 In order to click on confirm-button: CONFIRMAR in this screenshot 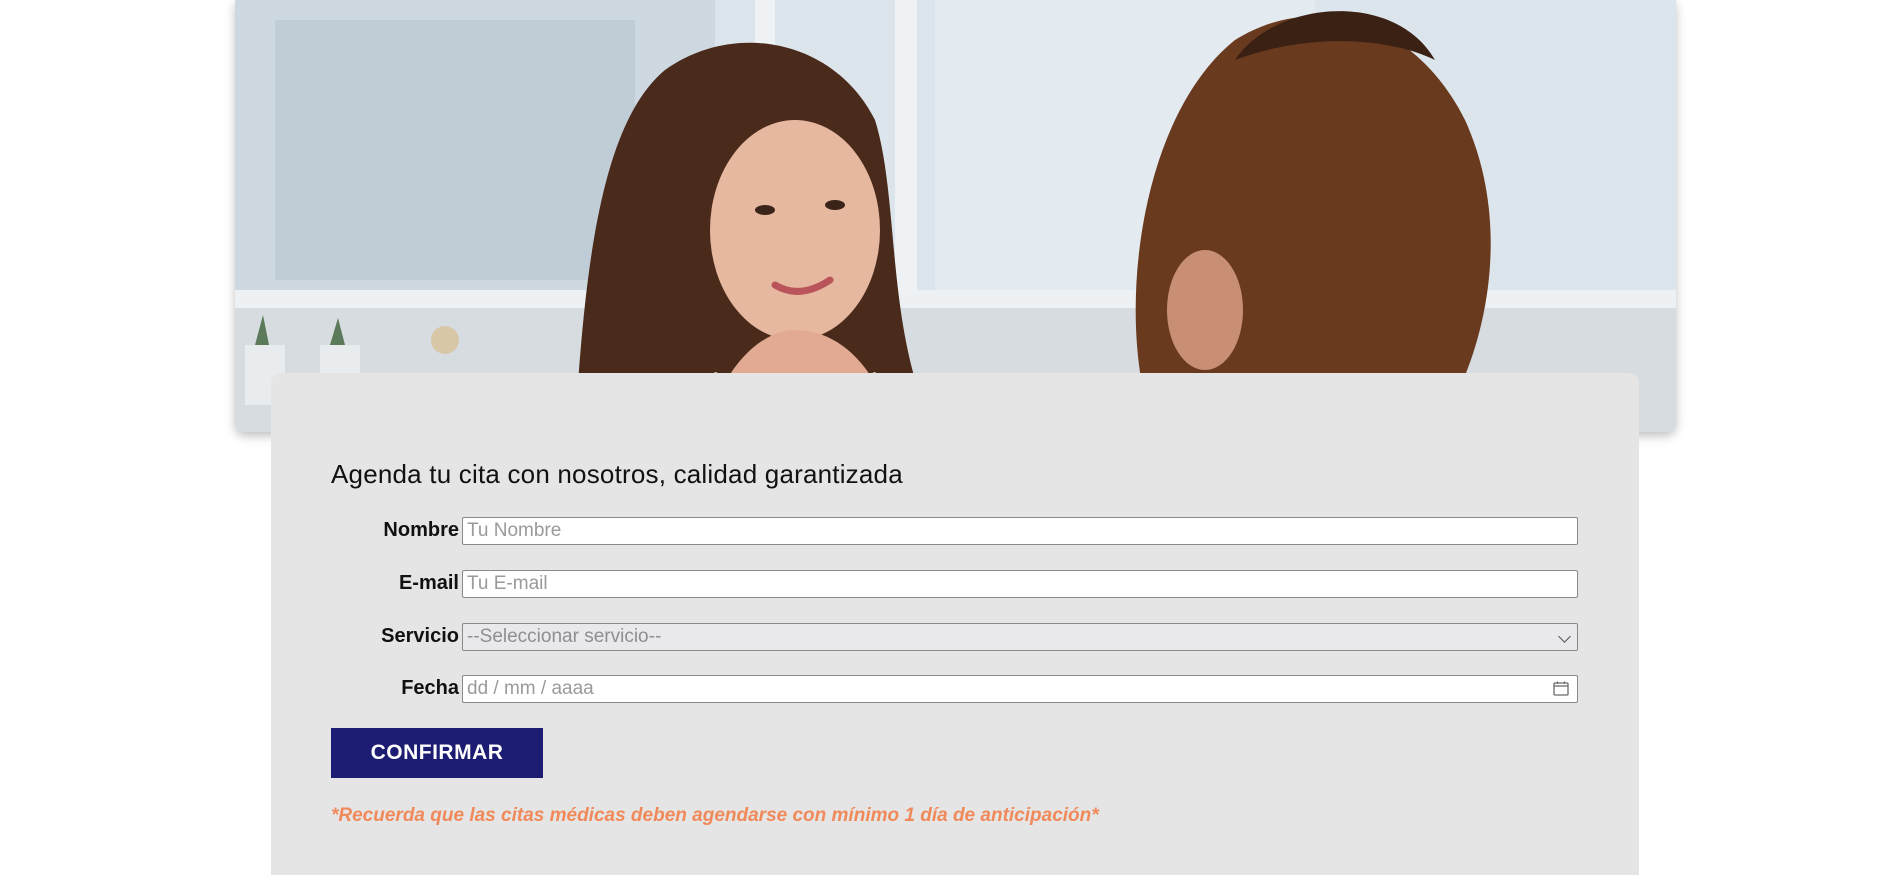, I will do `click(437, 753)`.